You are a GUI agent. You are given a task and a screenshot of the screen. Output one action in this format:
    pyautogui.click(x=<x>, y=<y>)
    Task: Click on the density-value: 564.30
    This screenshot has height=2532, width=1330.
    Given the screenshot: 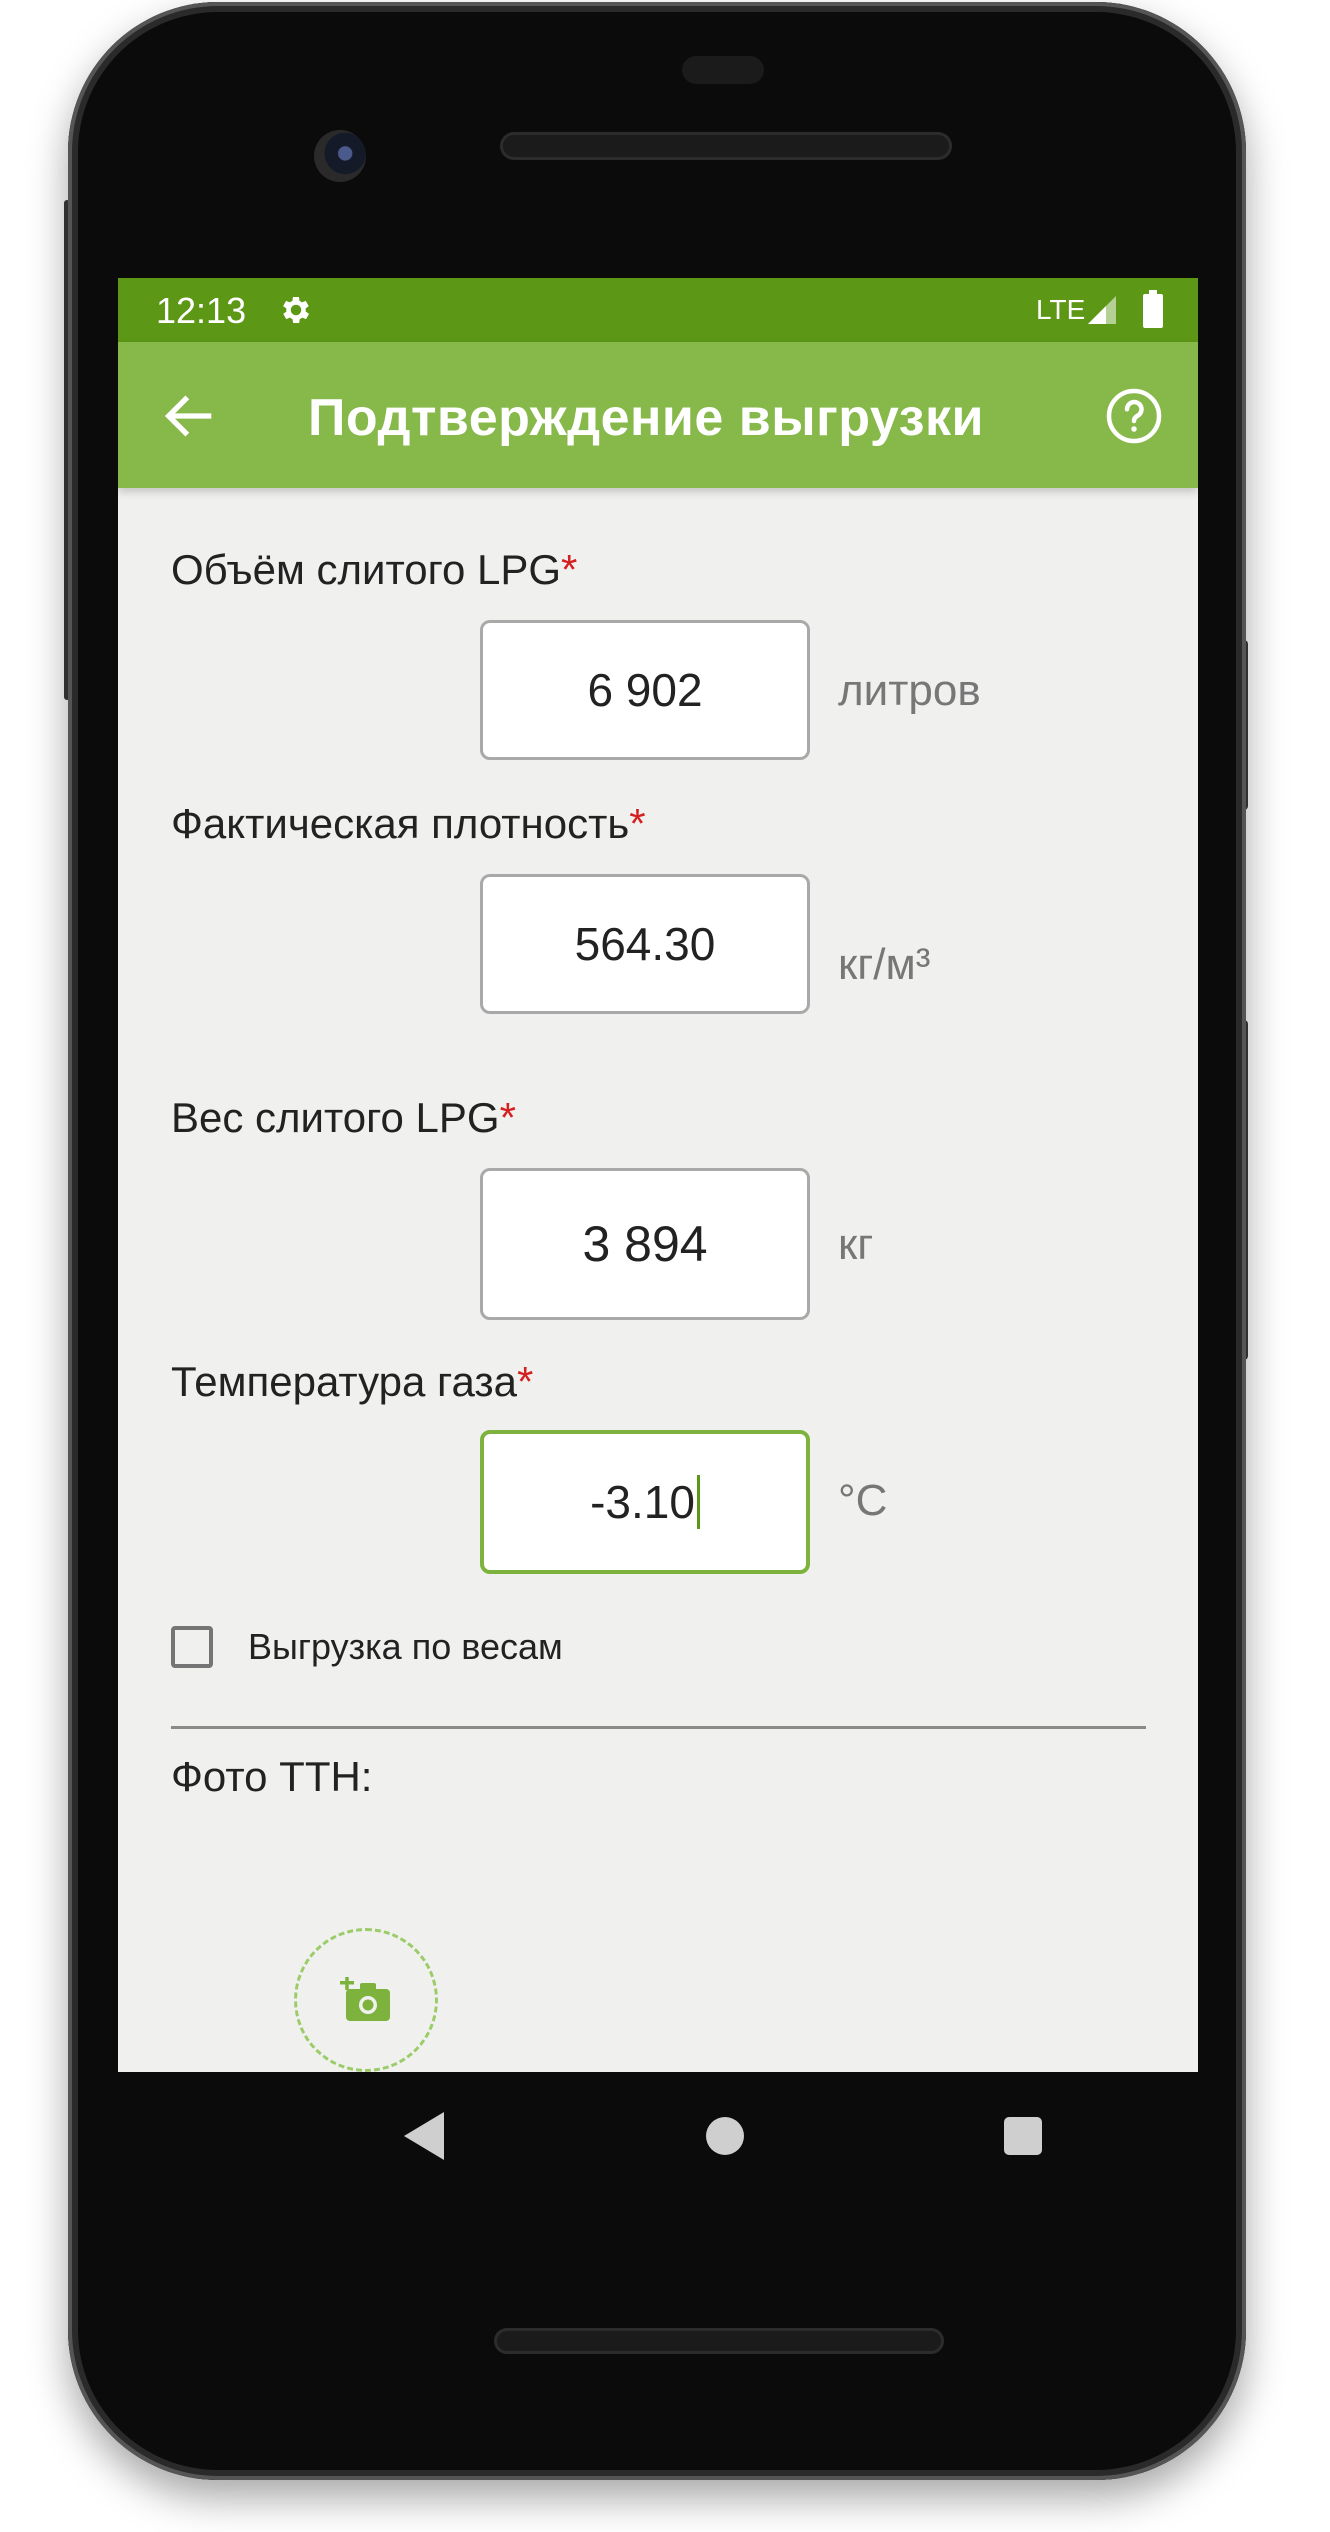 What is the action you would take?
    pyautogui.click(x=645, y=944)
    